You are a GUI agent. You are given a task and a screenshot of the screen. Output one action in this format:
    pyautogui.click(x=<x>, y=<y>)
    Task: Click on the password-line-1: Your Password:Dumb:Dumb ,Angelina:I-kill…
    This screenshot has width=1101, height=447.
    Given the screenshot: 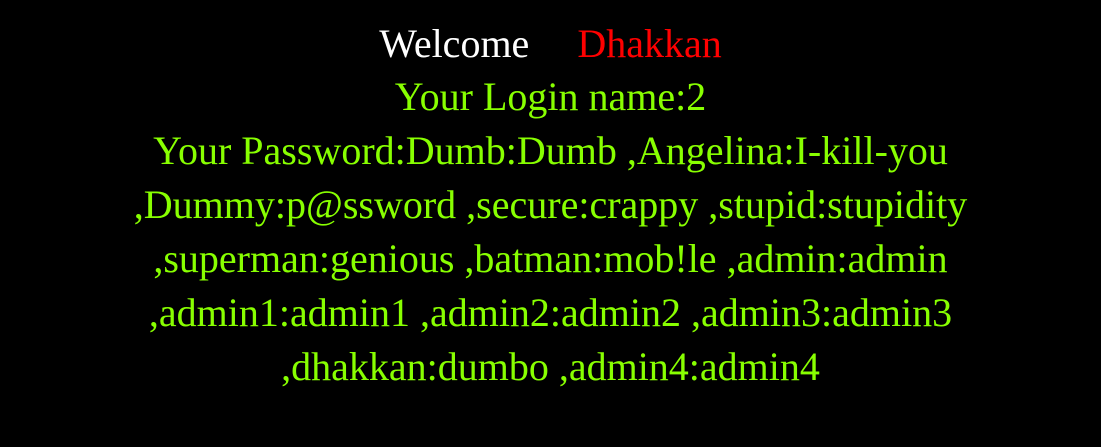 What is the action you would take?
    pyautogui.click(x=551, y=151)
    